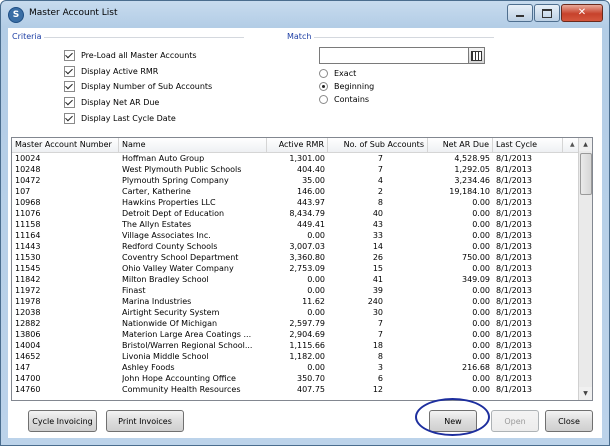 This screenshot has width=610, height=446. I want to click on match-search-input, so click(396, 55).